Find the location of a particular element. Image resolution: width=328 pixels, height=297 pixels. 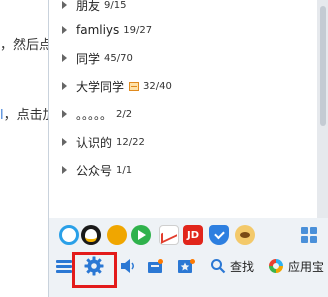

group-name: famliys is located at coordinates (98, 30).